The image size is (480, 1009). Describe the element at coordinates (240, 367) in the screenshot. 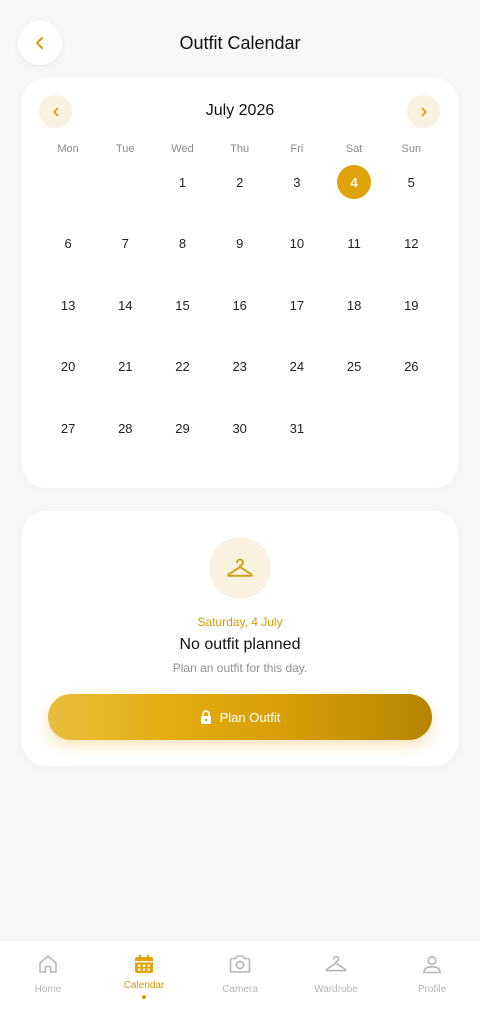

I see `calendar-day: 23` at that location.